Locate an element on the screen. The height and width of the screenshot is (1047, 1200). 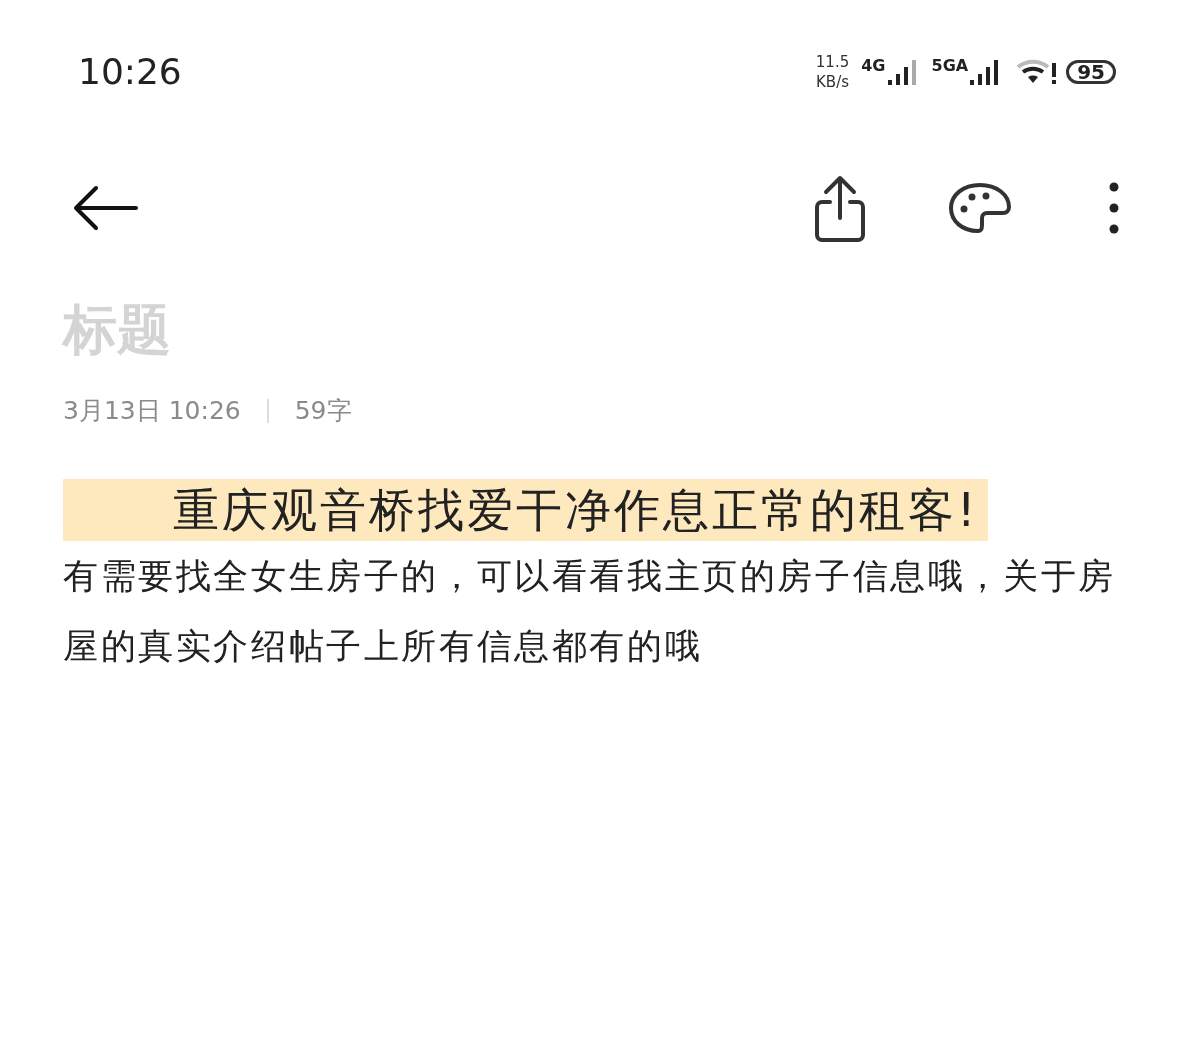
battery-indicator: 95 is located at coordinates (1091, 72).